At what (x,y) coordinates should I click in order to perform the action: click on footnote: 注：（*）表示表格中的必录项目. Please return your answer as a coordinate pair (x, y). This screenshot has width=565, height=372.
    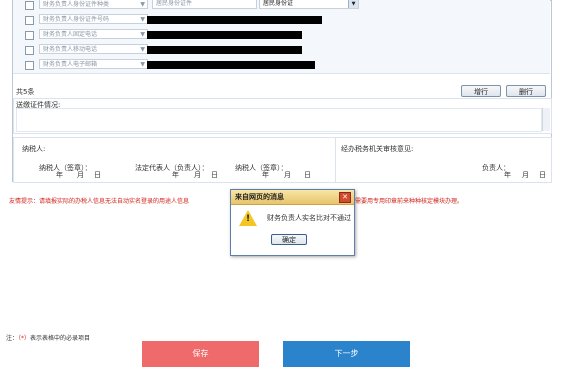
    Looking at the image, I should click on (48, 337).